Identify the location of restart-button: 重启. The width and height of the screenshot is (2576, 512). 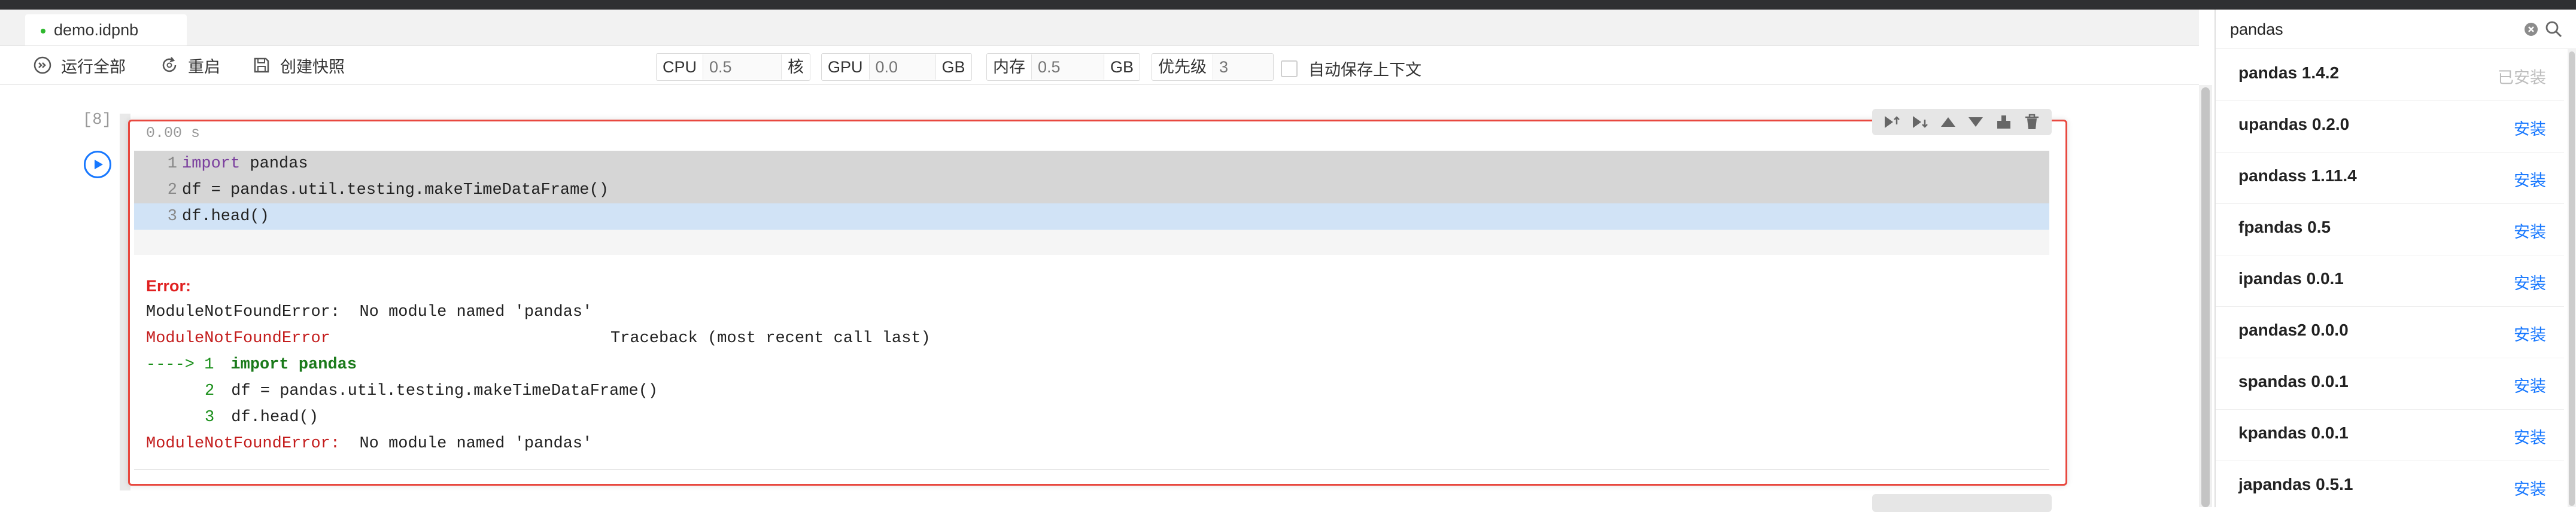
(189, 65).